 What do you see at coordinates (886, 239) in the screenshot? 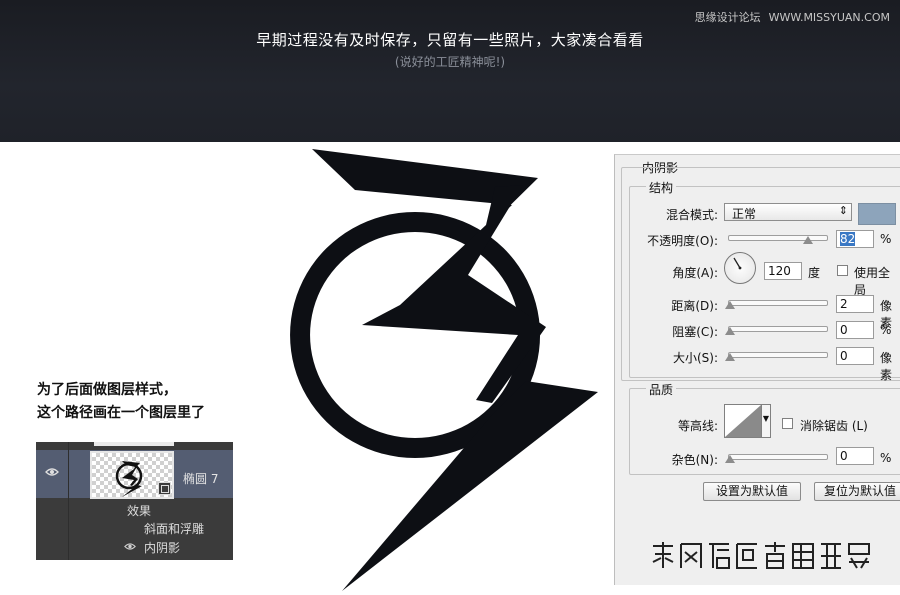
I see `opacity-unit: %` at bounding box center [886, 239].